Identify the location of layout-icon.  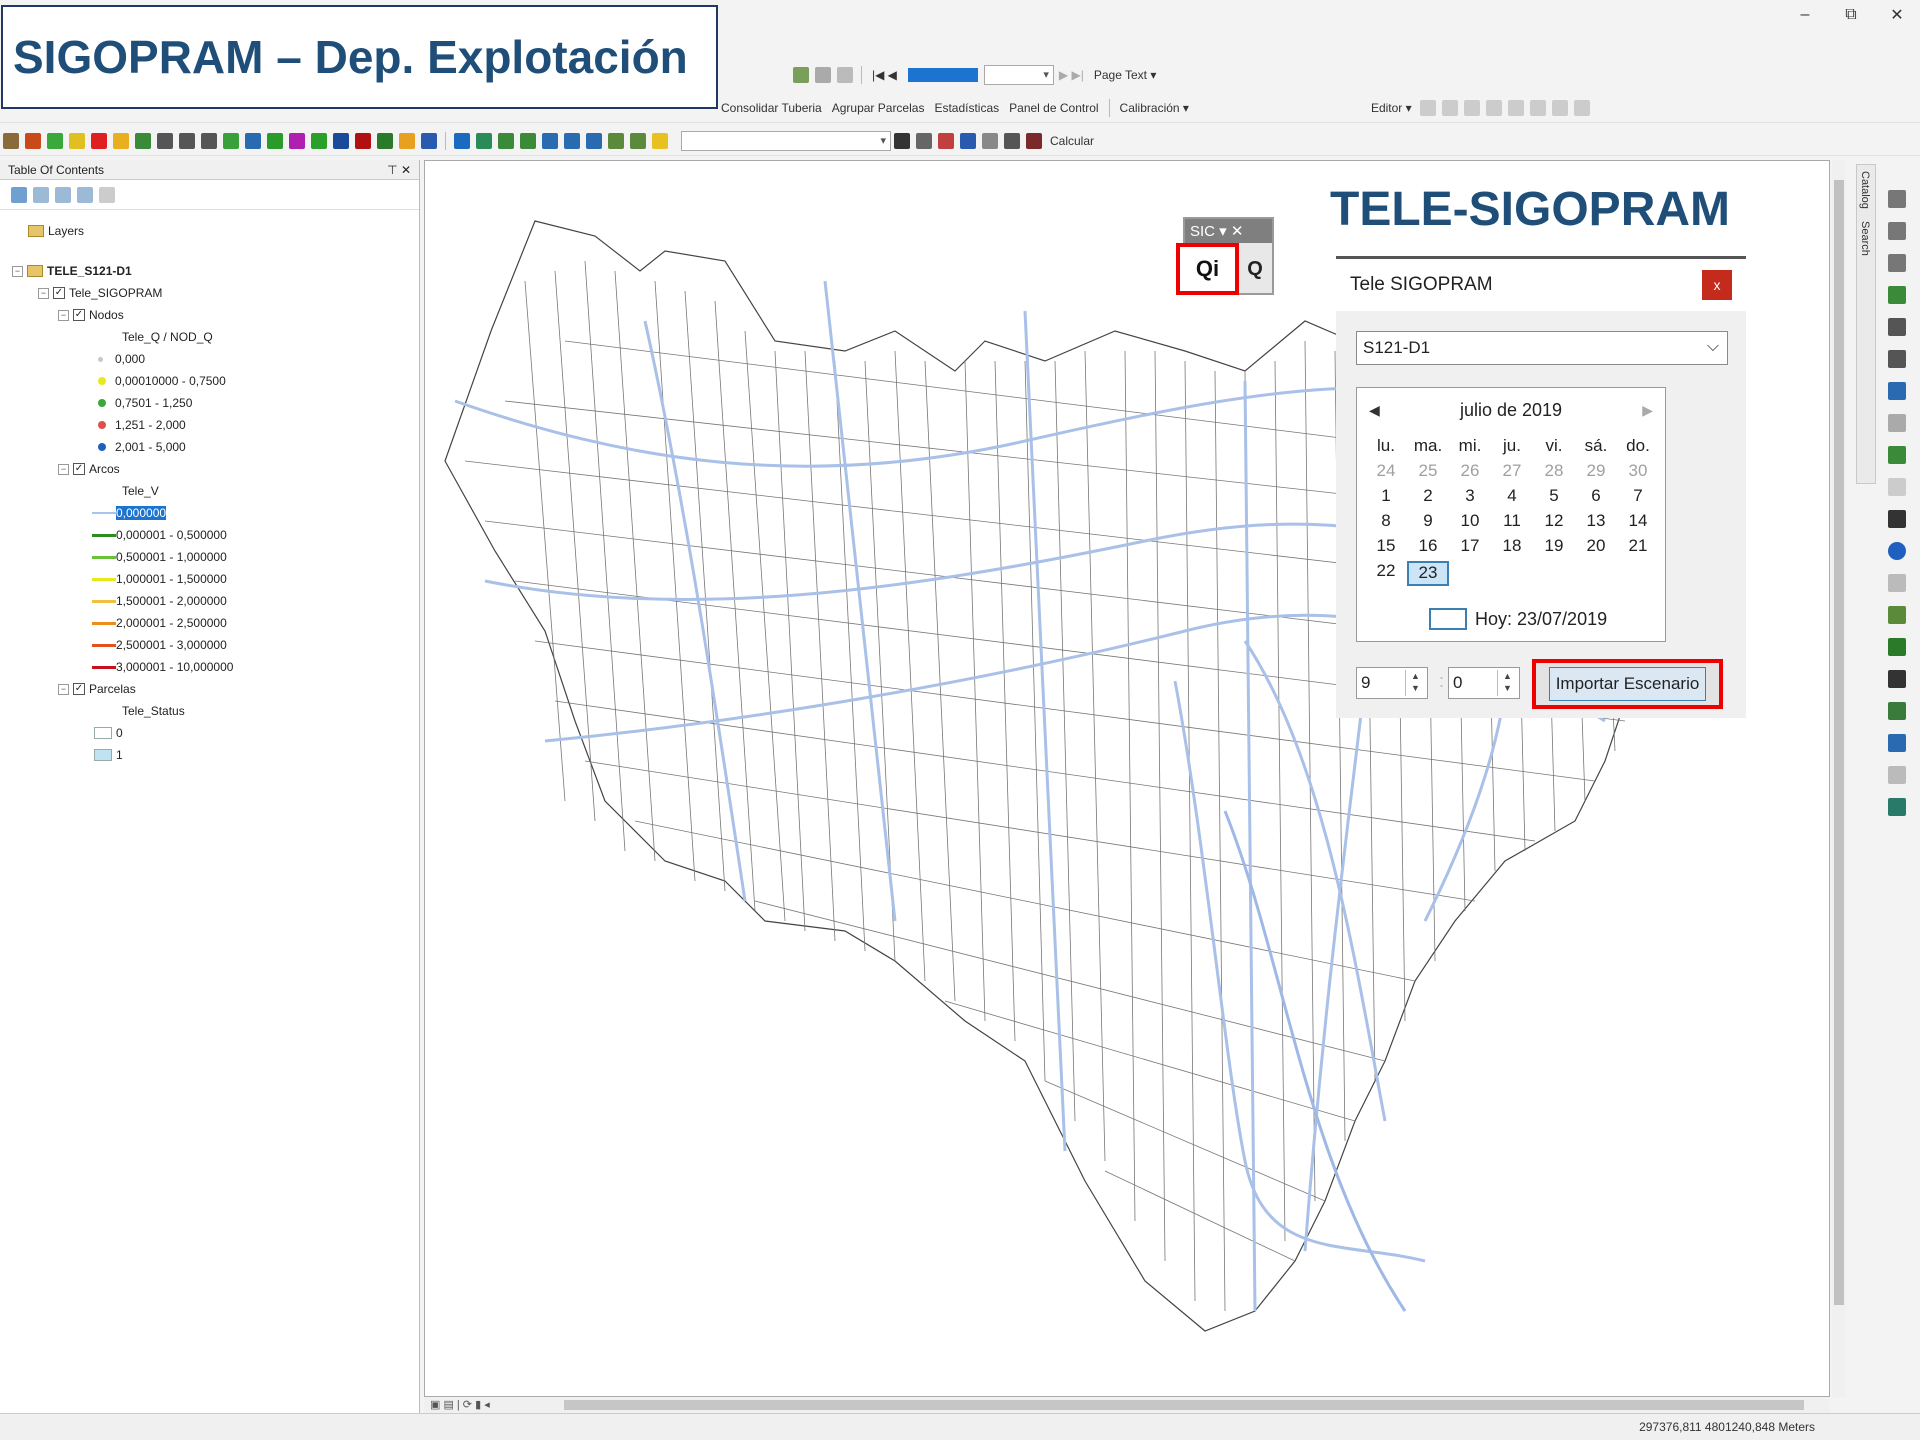
(801, 75).